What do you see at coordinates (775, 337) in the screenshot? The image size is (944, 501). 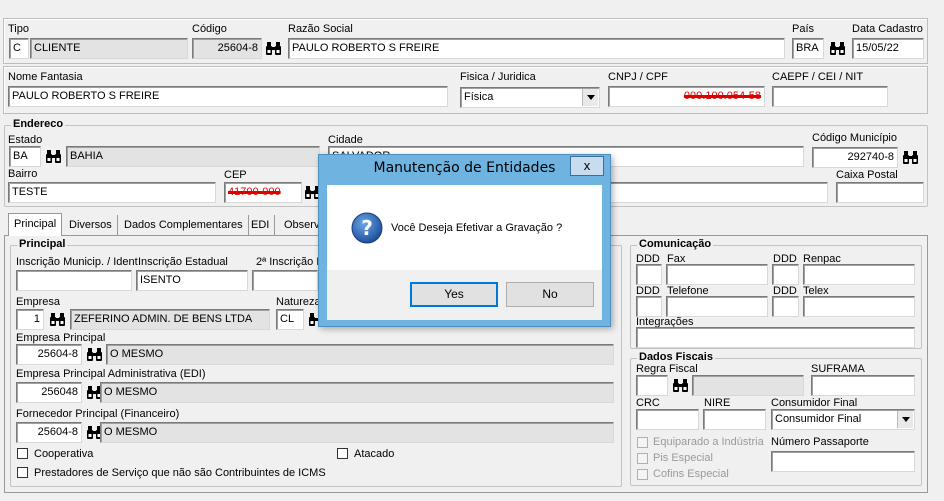 I see `integracoes-field` at bounding box center [775, 337].